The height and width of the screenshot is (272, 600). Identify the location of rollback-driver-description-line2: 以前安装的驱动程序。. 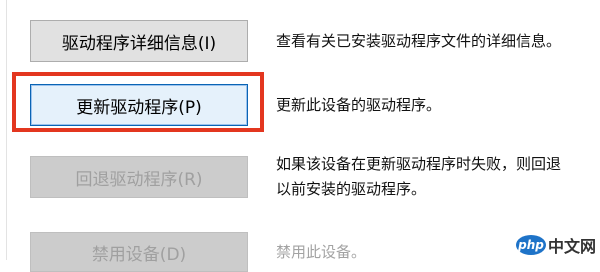
(351, 189).